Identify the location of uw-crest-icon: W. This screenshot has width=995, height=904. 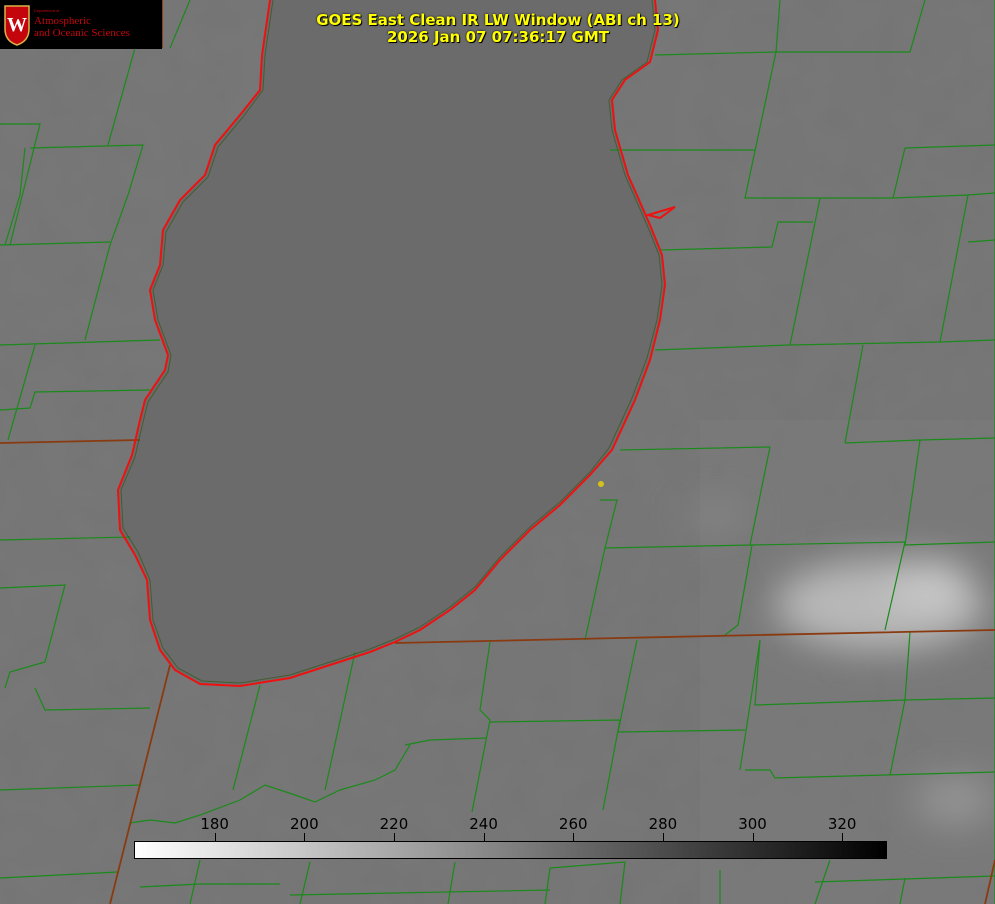
(17, 25).